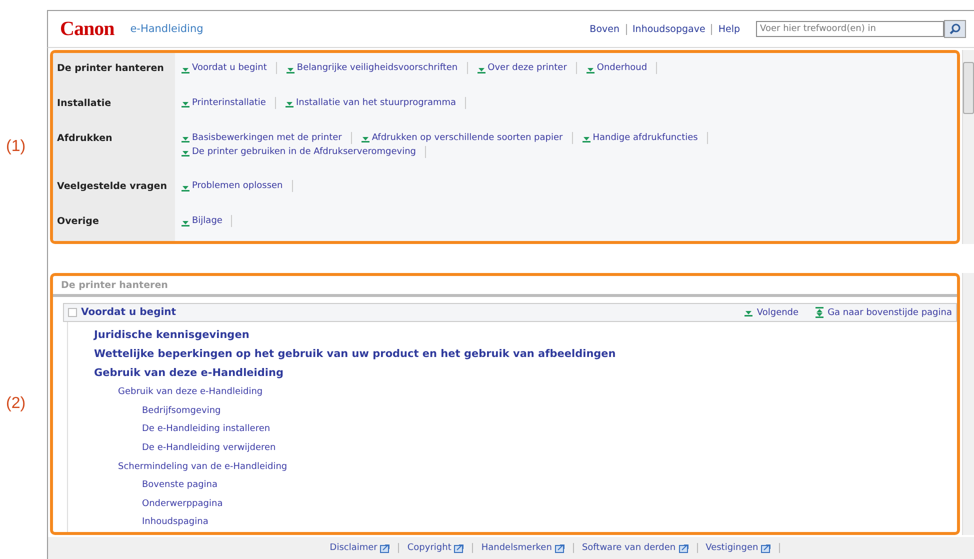 Image resolution: width=974 pixels, height=559 pixels. Describe the element at coordinates (16, 147) in the screenshot. I see `callout-label: (1)` at that location.